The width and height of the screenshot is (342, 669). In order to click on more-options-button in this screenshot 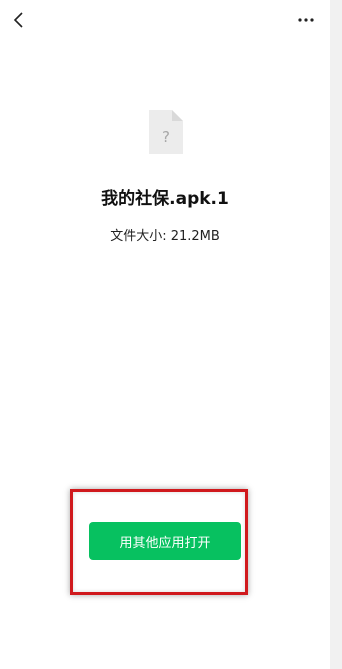, I will do `click(306, 20)`.